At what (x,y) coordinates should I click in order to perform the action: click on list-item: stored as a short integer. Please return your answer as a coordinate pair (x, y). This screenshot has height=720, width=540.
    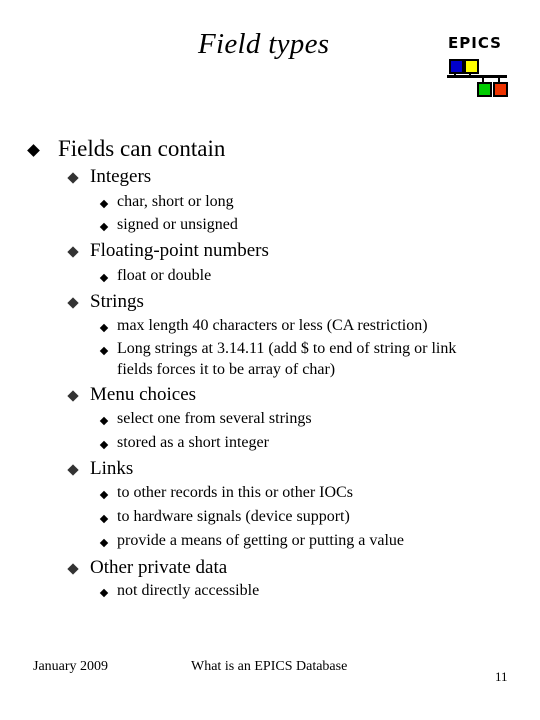
    Looking at the image, I should click on (193, 442).